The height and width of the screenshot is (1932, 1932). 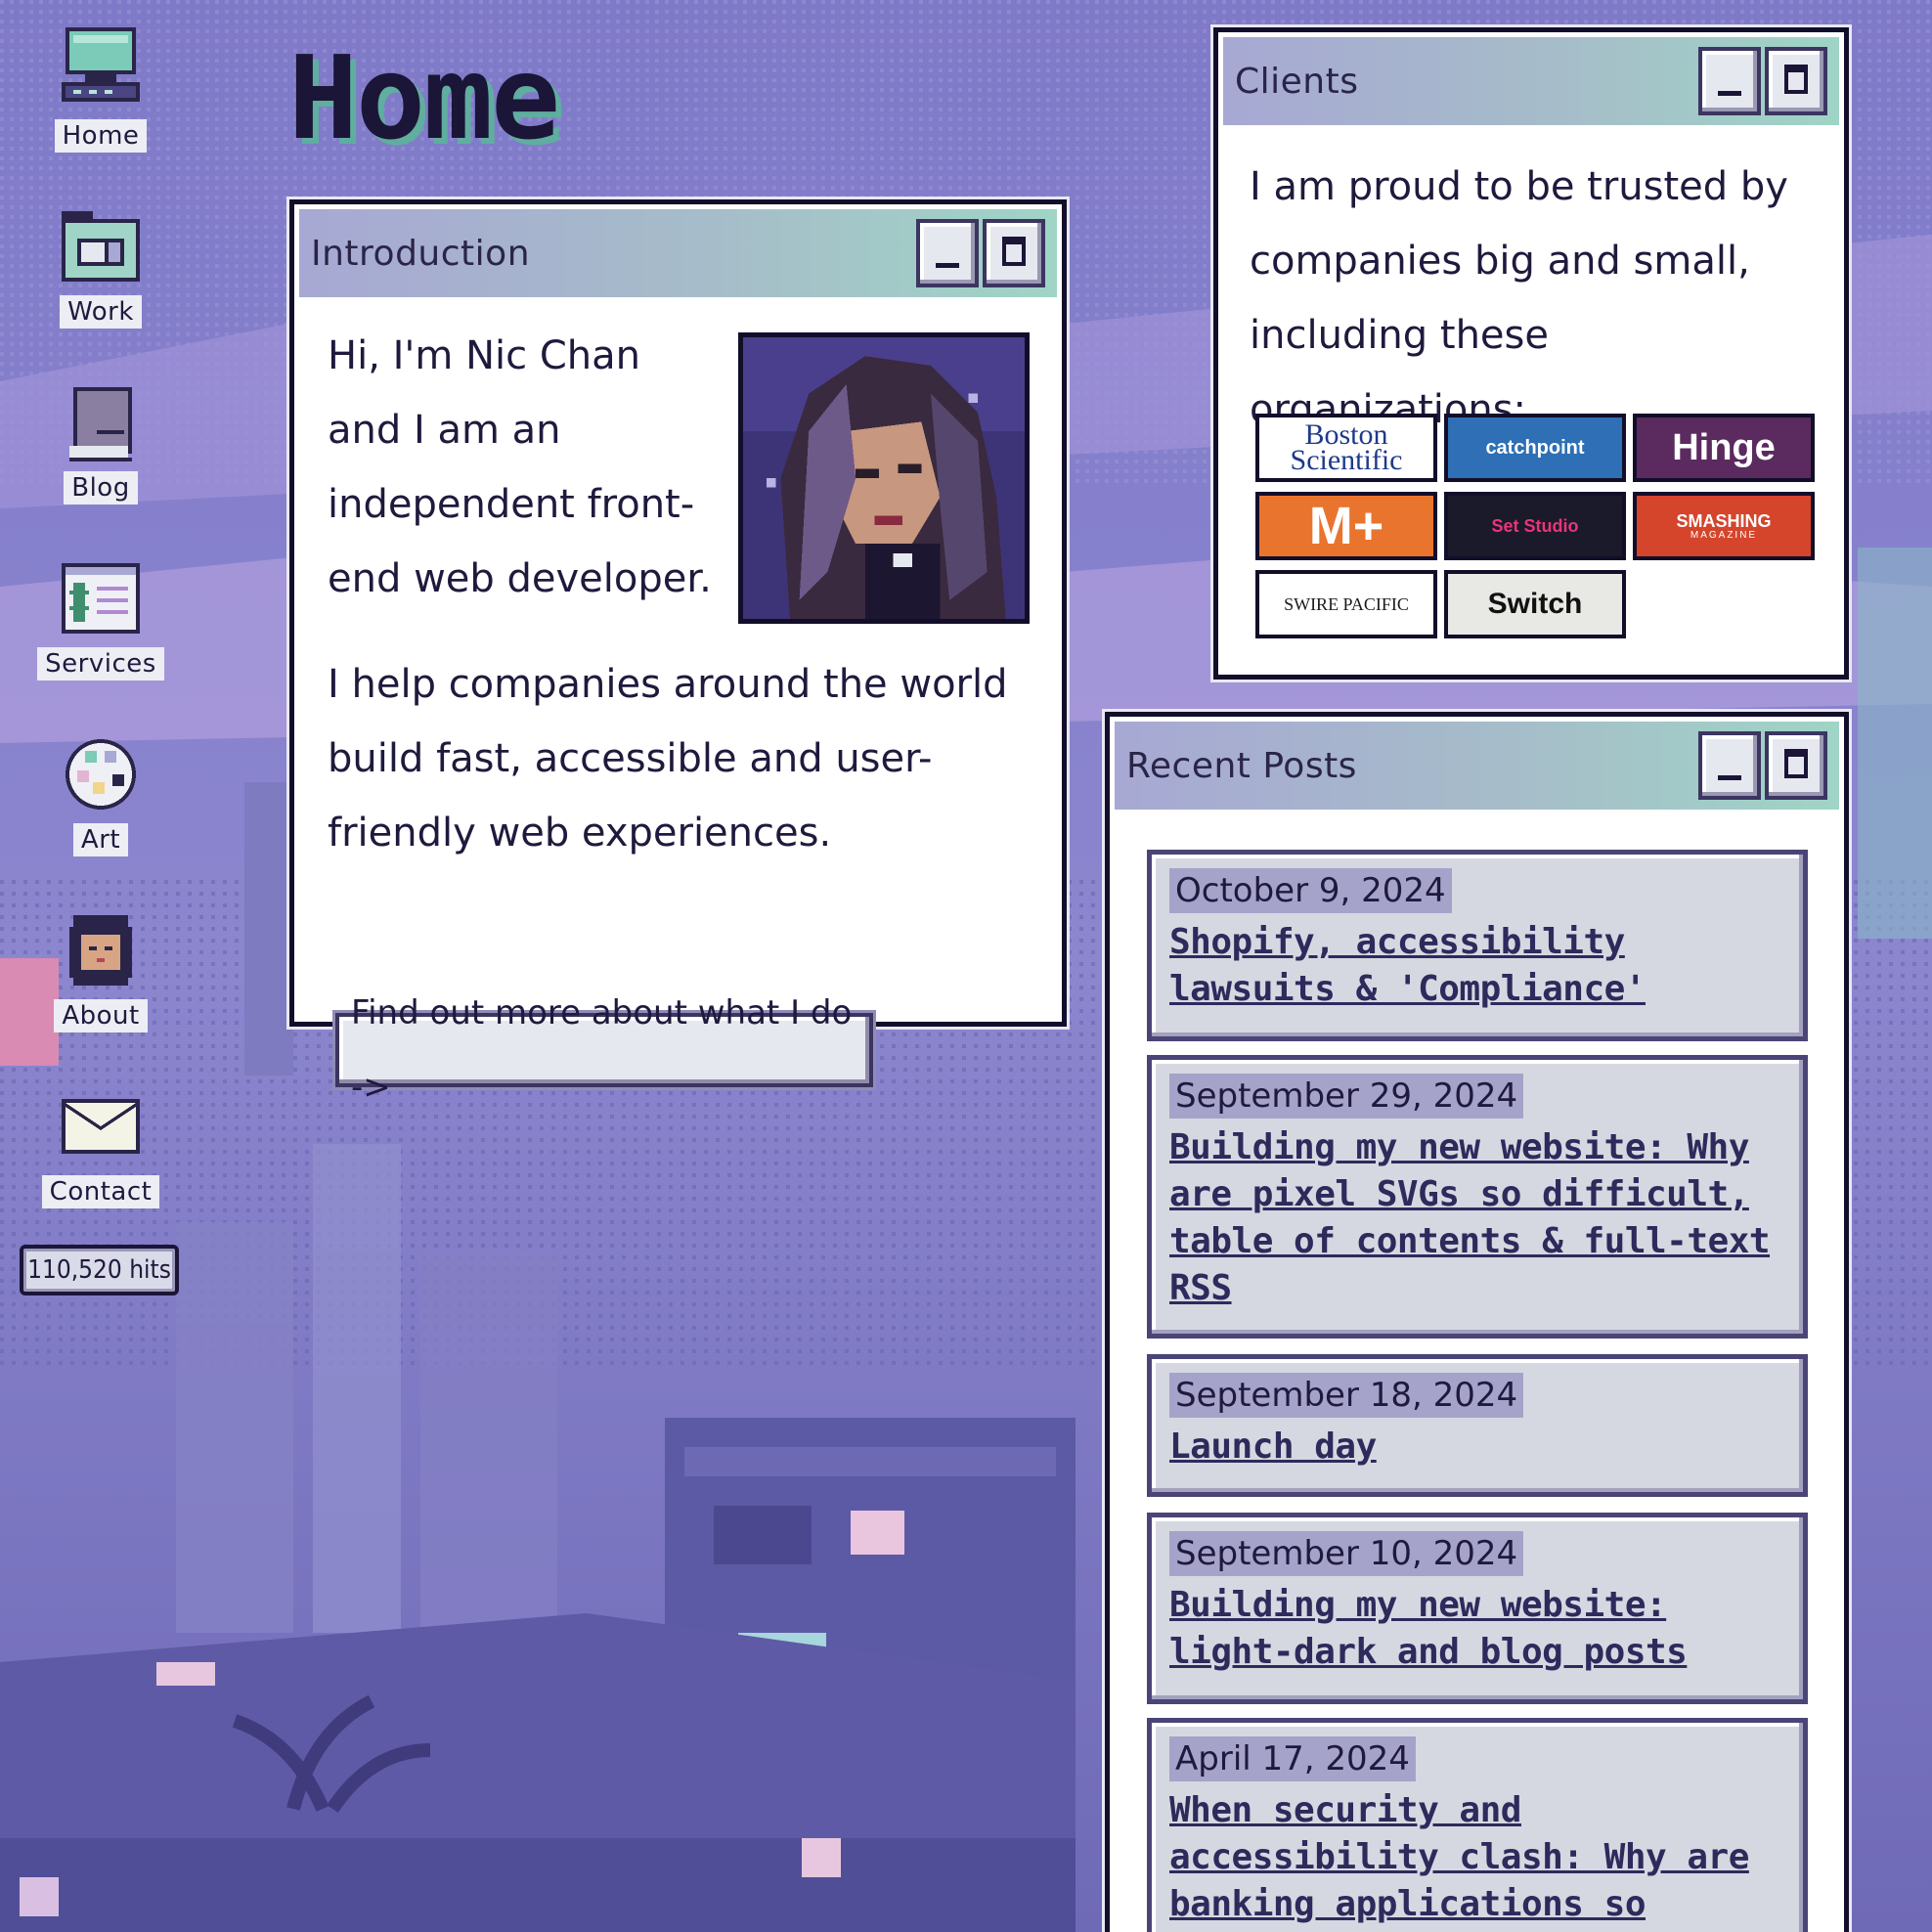 What do you see at coordinates (99, 1270) in the screenshot?
I see `hit-counter: 110,520 hits` at bounding box center [99, 1270].